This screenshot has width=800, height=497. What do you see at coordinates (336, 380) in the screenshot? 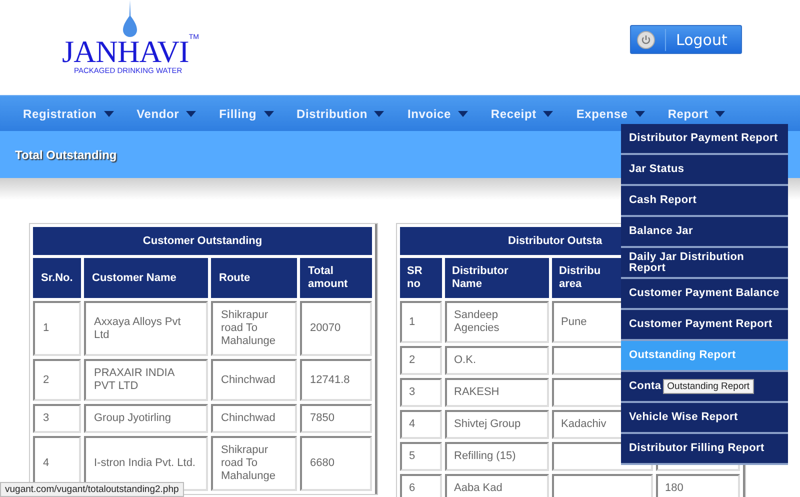
I see `table-cell: 12741.8` at bounding box center [336, 380].